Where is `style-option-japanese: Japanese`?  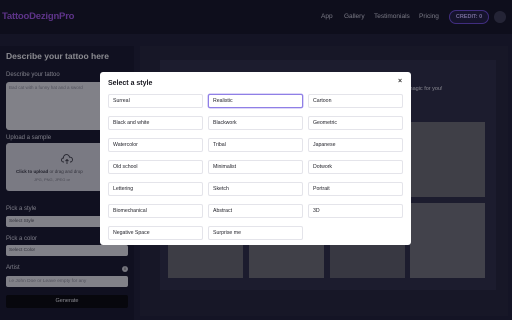
style-option-japanese: Japanese is located at coordinates (355, 145).